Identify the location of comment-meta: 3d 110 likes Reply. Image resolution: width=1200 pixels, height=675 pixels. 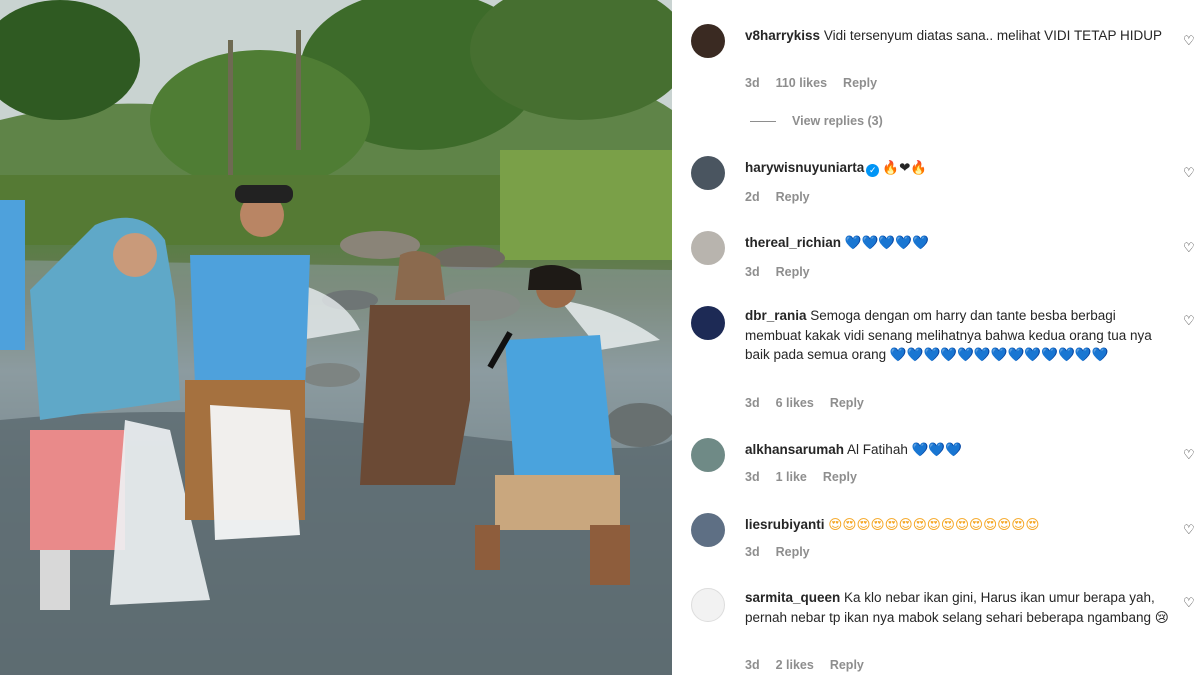
(811, 83).